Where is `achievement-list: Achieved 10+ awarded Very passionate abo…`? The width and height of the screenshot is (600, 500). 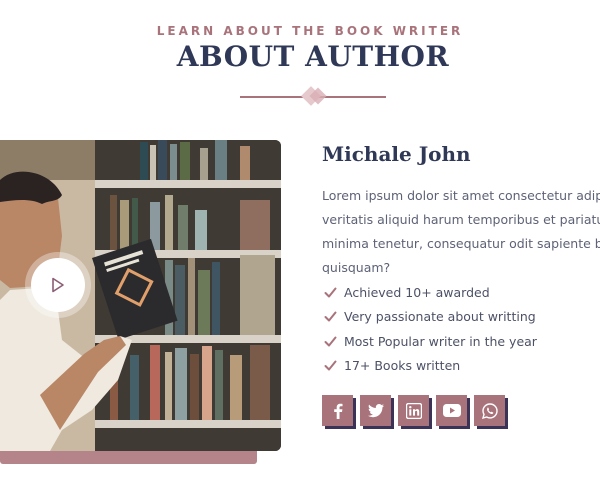 achievement-list: Achieved 10+ awarded Very passionate abo… is located at coordinates (430, 329).